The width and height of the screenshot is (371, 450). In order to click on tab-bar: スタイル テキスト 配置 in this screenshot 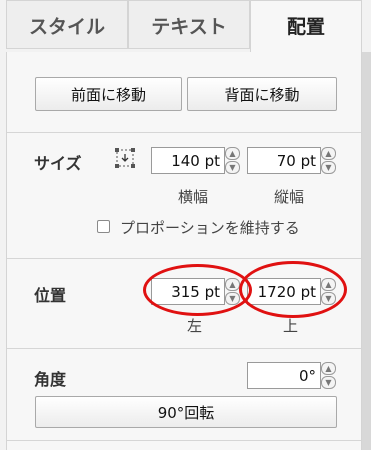, I will do `click(184, 26)`.